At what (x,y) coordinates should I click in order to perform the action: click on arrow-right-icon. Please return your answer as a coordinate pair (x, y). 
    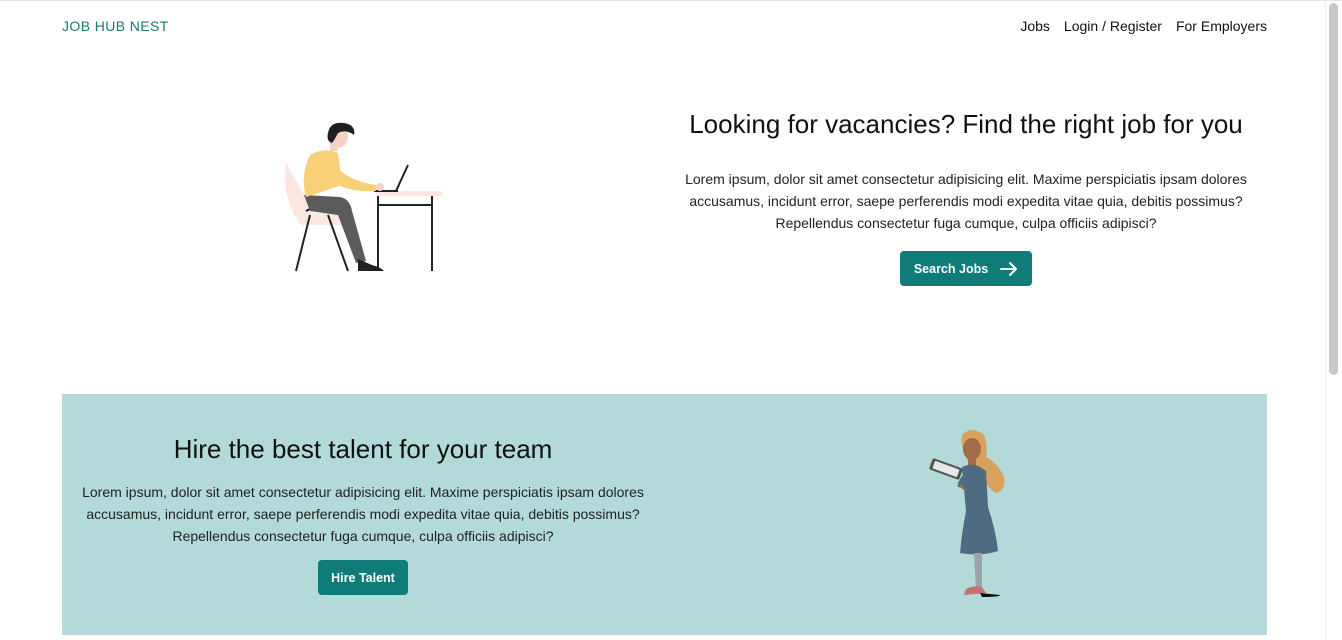
    Looking at the image, I should click on (1009, 268).